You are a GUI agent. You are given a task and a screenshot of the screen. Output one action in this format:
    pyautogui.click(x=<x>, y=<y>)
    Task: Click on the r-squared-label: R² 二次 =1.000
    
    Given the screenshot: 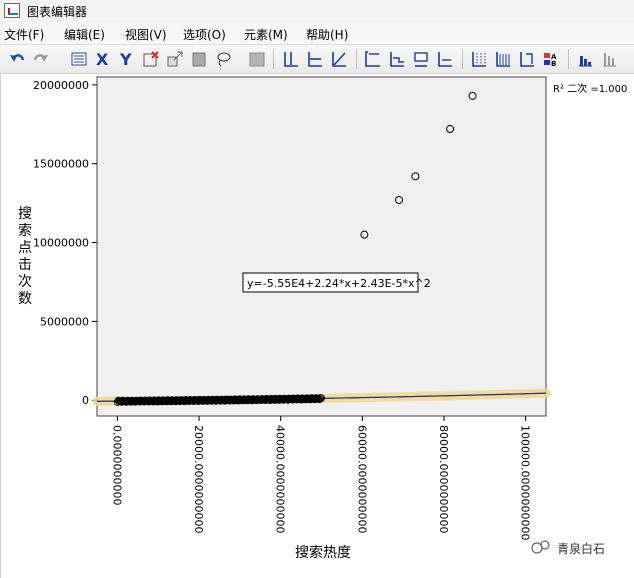 What is the action you would take?
    pyautogui.click(x=590, y=88)
    